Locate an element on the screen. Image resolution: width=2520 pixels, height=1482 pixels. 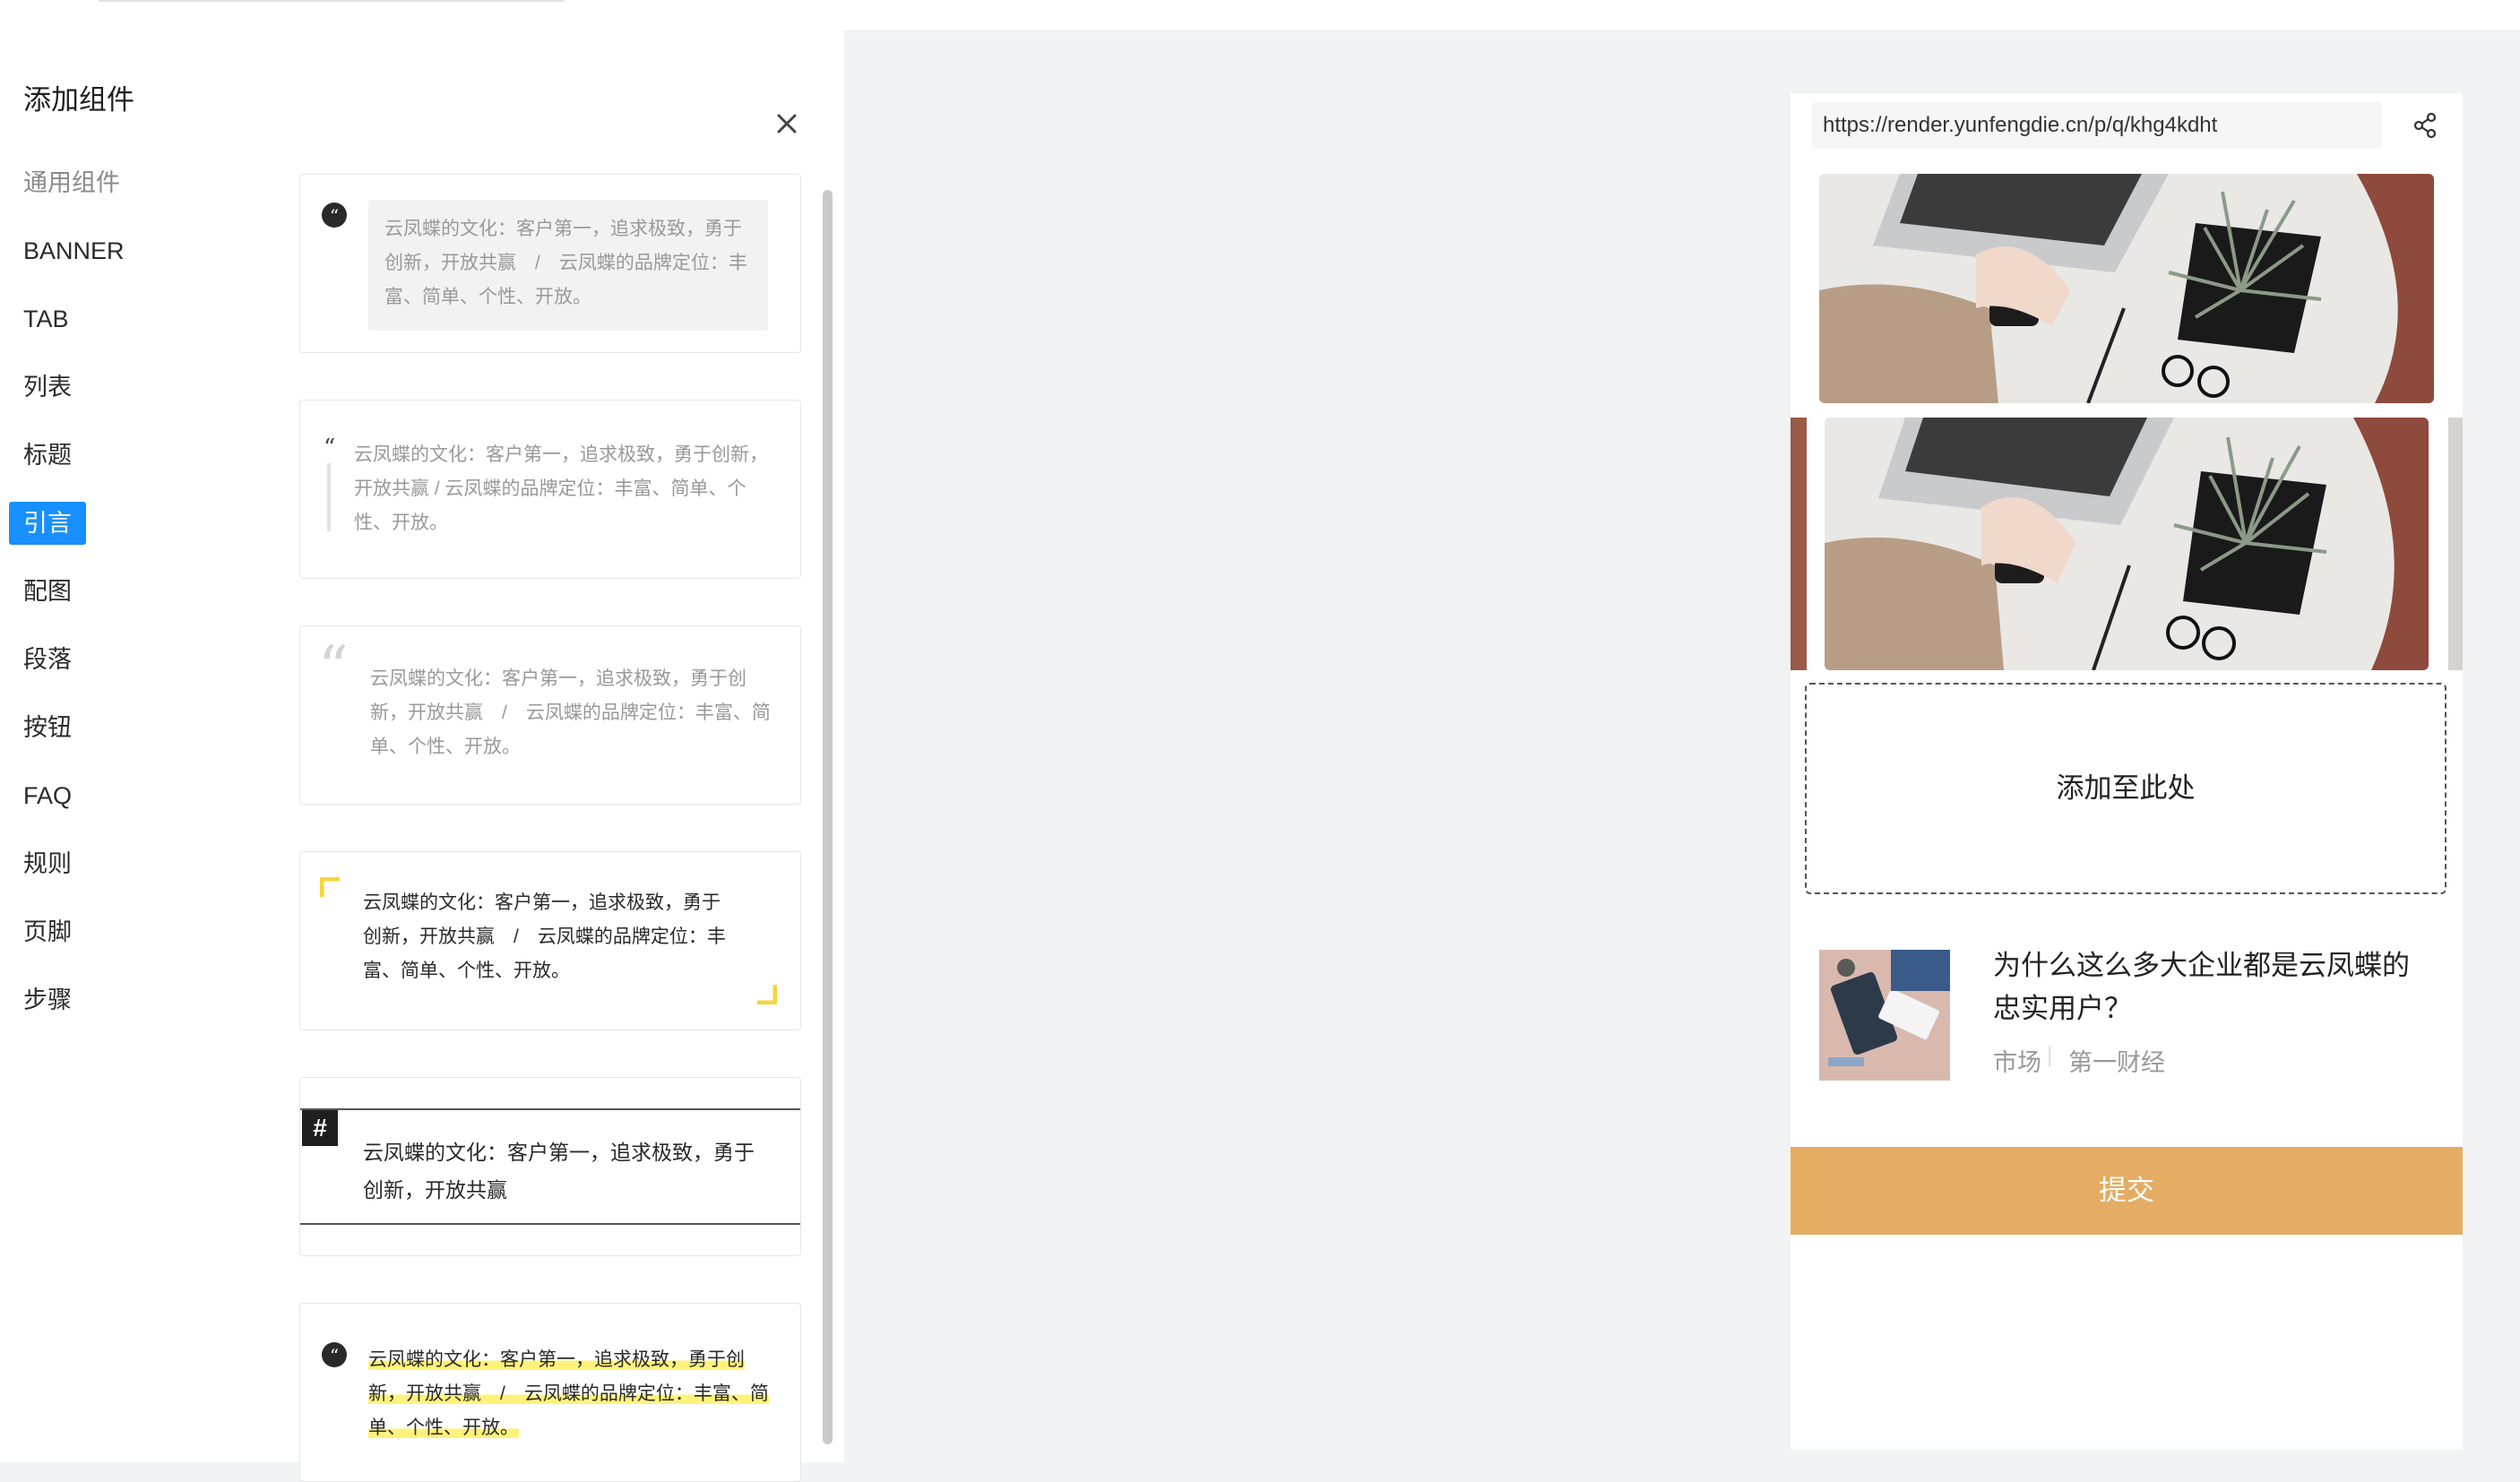
news-tag: 市场 is located at coordinates (2017, 1062).